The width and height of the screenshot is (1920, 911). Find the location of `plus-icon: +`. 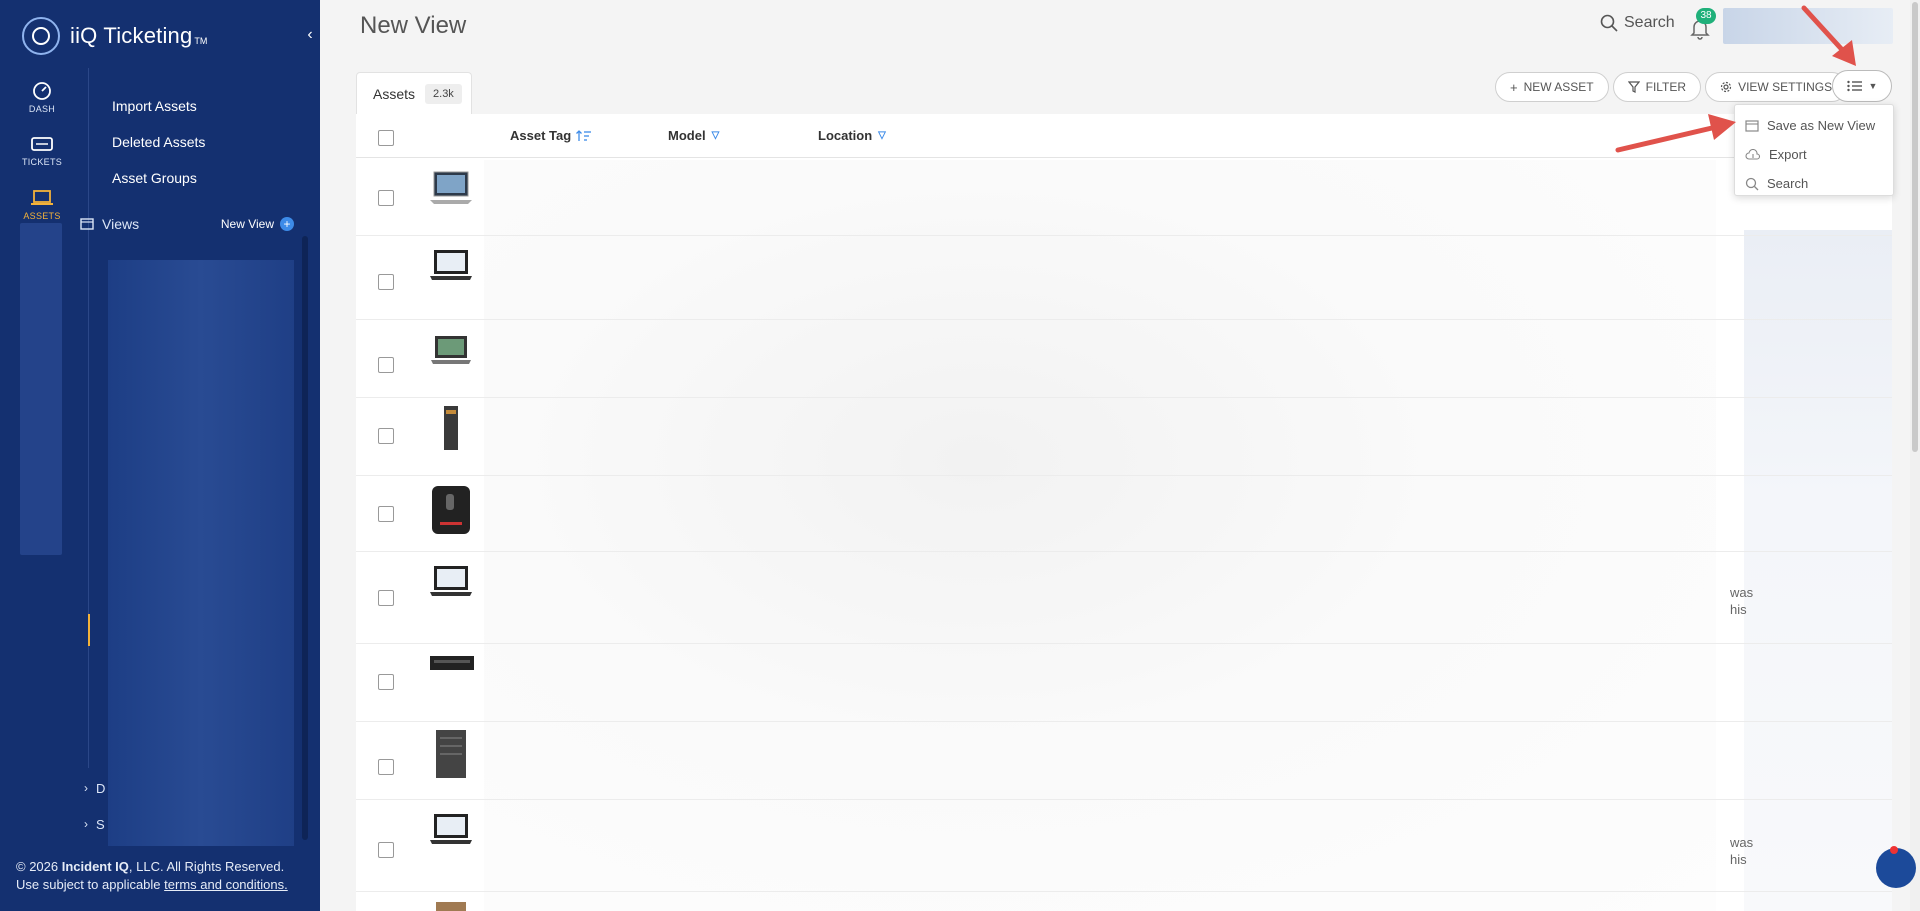

plus-icon: + is located at coordinates (287, 224).